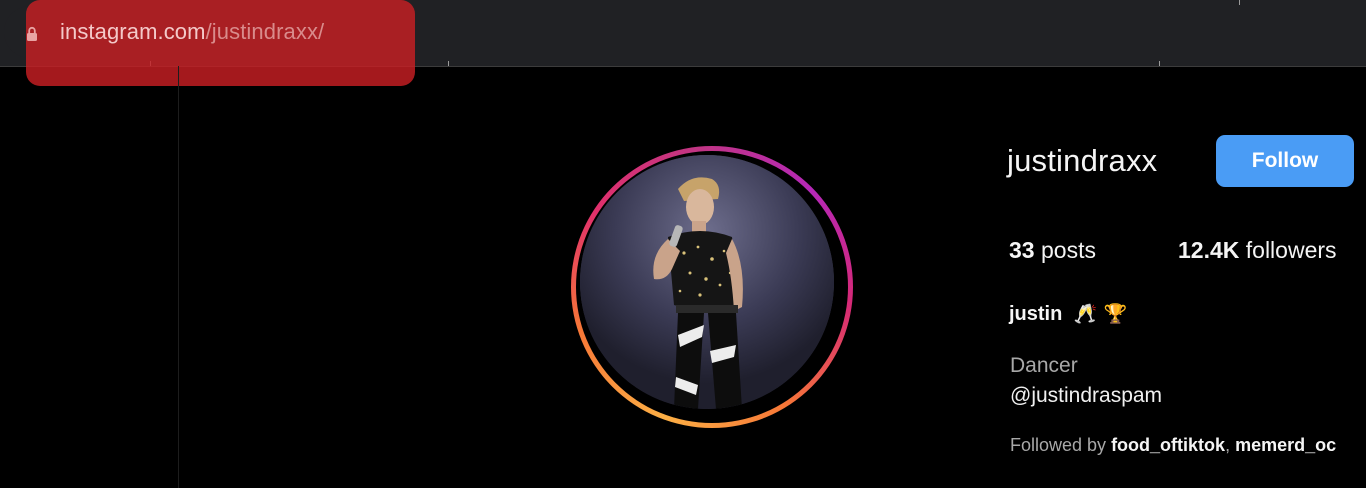 This screenshot has height=488, width=1366. Describe the element at coordinates (1168, 445) in the screenshot. I see `followed-by-user: food_oftiktok` at that location.